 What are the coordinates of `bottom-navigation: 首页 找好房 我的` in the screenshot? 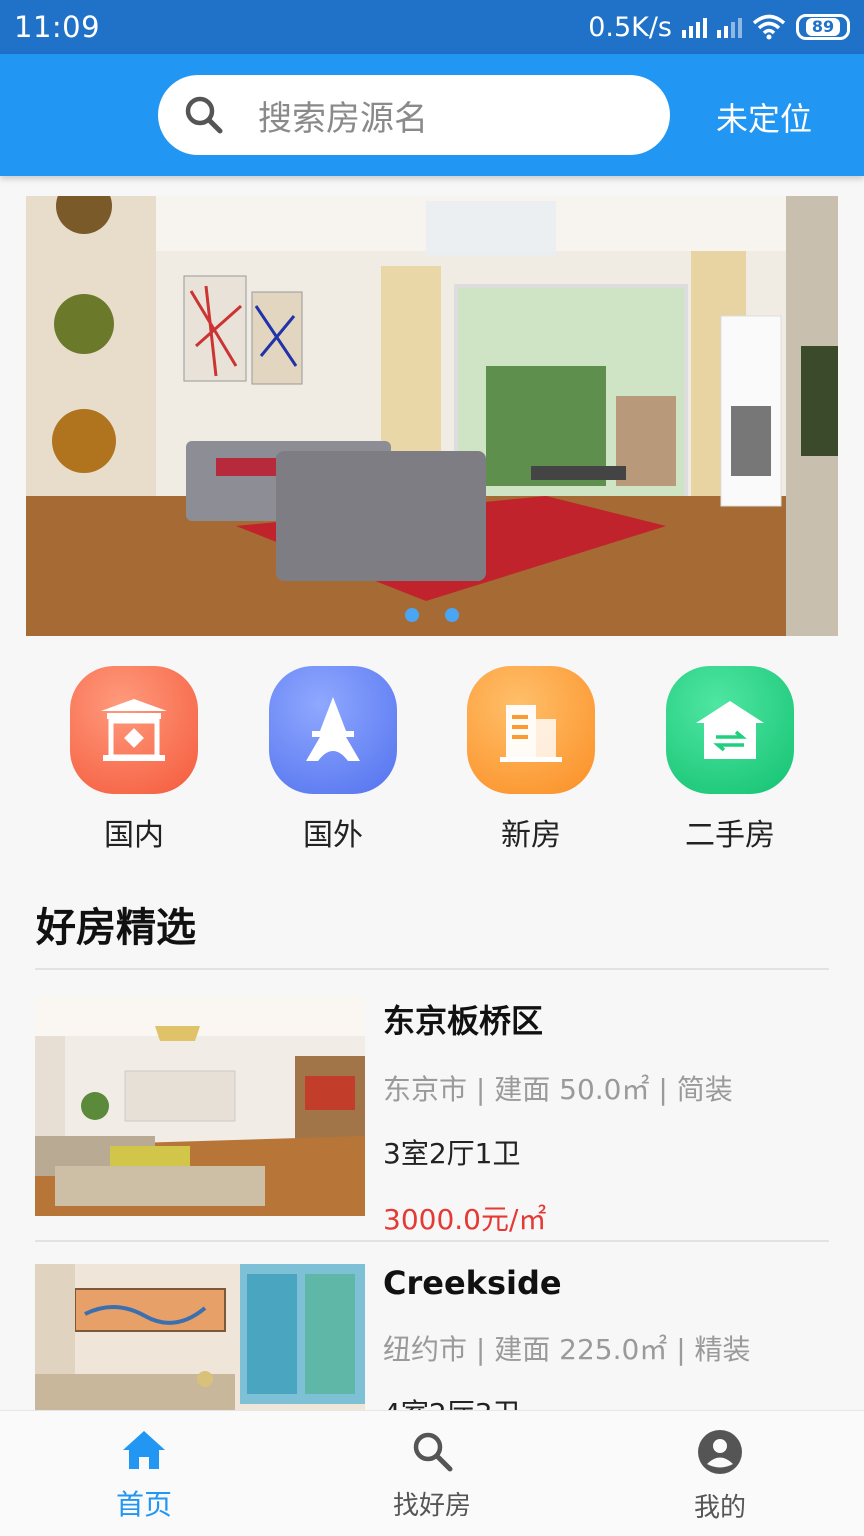 It's located at (432, 1473).